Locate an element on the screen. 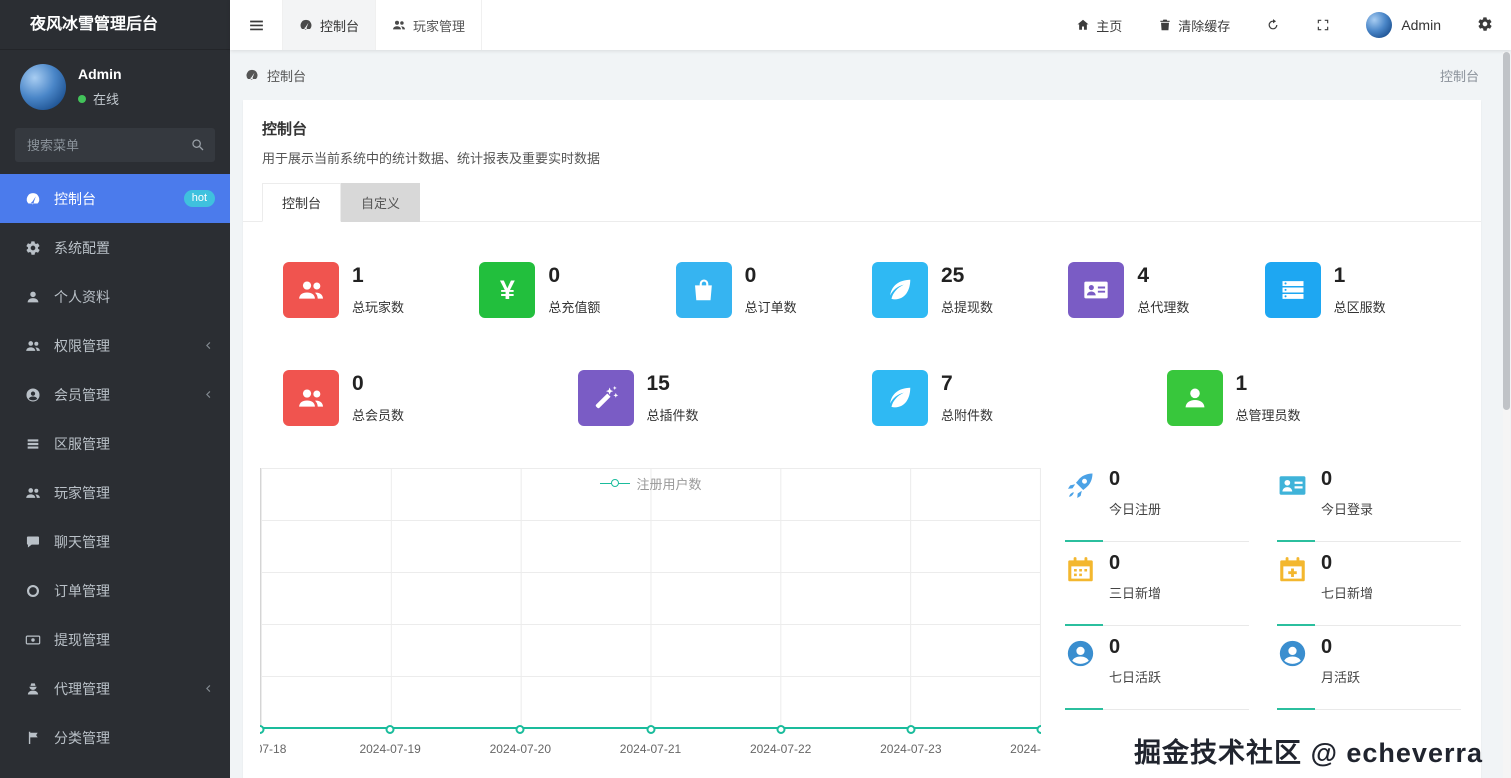 The width and height of the screenshot is (1511, 778). sidebar-item-label: 控制台 is located at coordinates (75, 198).